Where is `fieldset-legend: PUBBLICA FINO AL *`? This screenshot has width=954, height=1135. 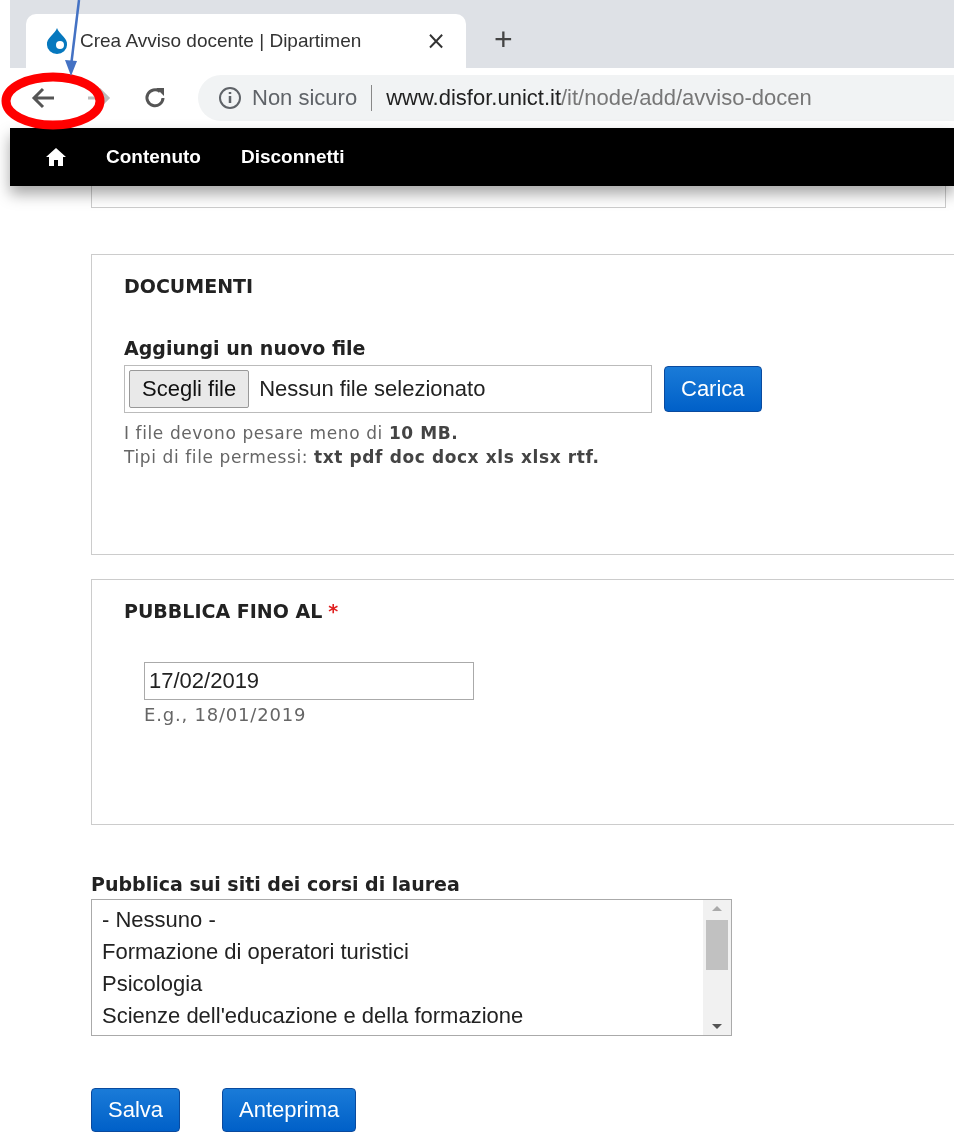
fieldset-legend: PUBBLICA FINO AL * is located at coordinates (539, 611).